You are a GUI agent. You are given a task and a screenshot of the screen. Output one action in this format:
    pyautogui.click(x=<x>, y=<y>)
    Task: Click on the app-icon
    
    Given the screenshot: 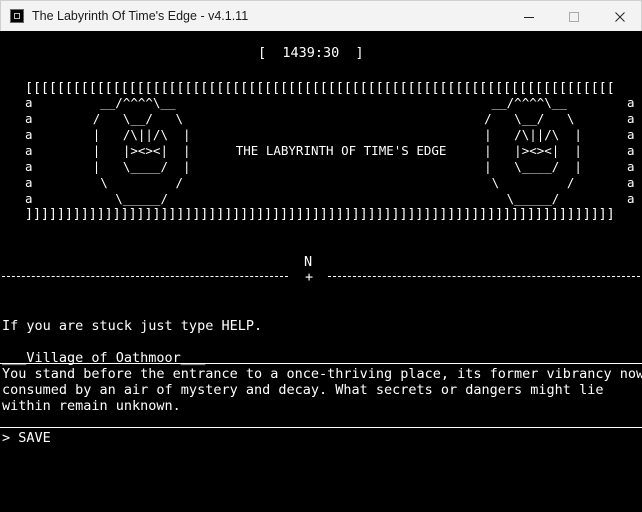 What is the action you would take?
    pyautogui.click(x=17, y=16)
    